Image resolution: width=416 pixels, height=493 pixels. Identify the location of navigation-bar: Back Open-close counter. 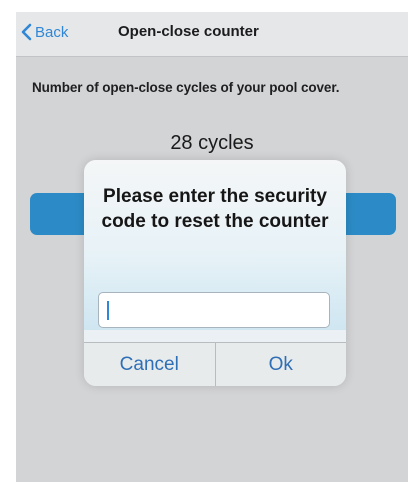
(212, 34).